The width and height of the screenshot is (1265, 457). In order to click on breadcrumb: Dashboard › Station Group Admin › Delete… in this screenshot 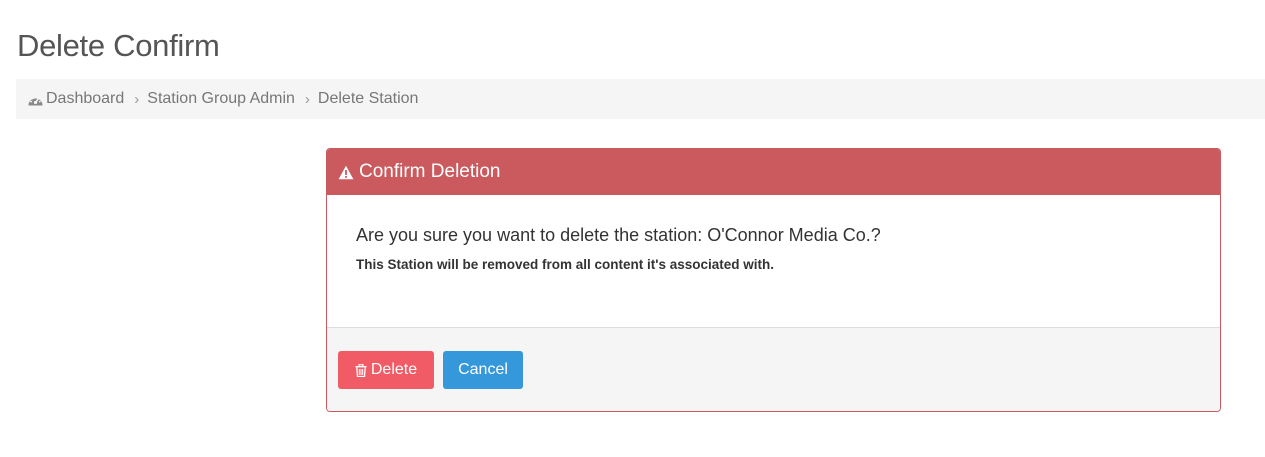, I will do `click(640, 99)`.